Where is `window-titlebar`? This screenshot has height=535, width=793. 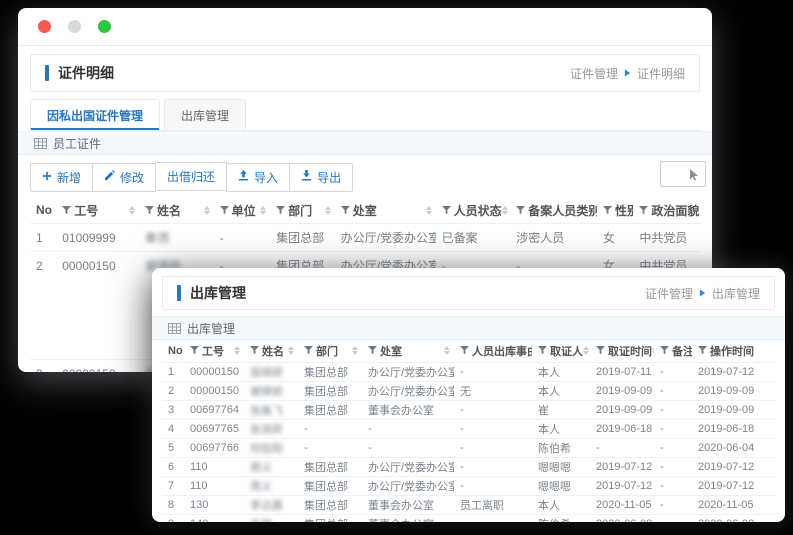 window-titlebar is located at coordinates (365, 27).